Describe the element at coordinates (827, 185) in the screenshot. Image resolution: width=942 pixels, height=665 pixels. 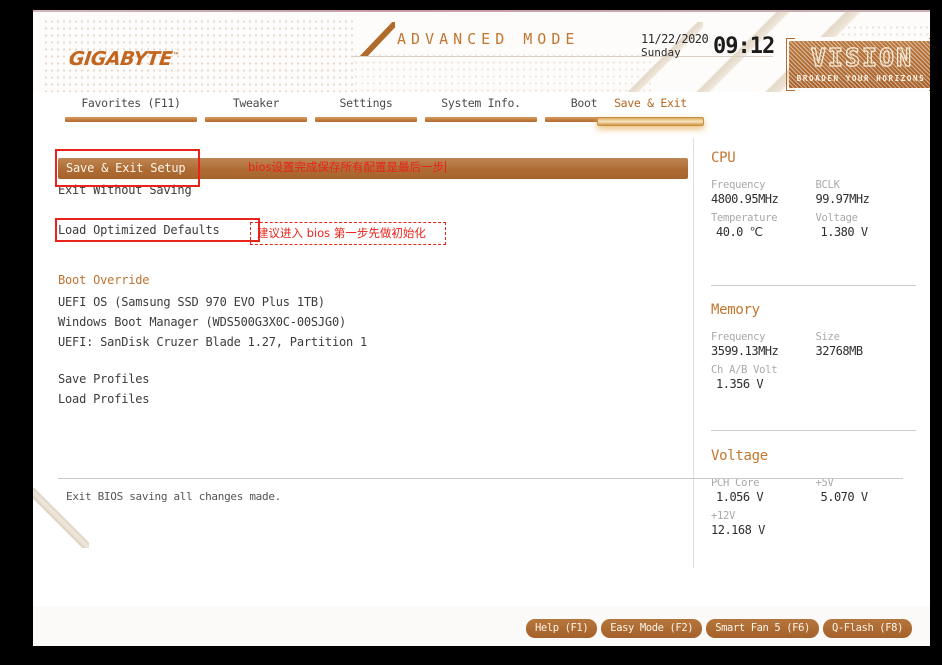
I see `cpu-bclk-label: BCLK` at that location.